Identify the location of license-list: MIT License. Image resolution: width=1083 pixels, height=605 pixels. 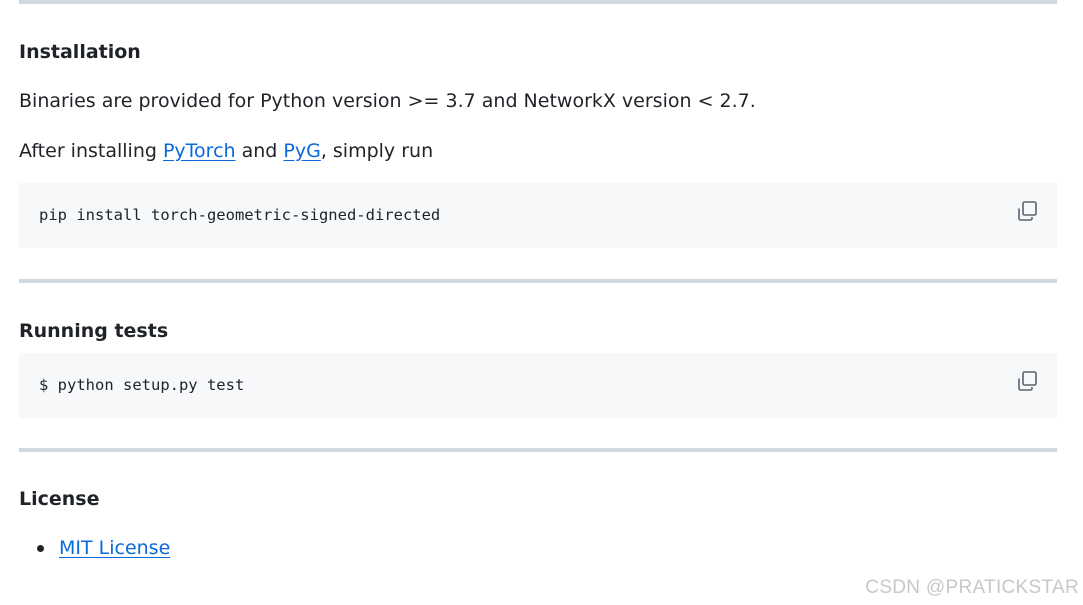
(538, 548).